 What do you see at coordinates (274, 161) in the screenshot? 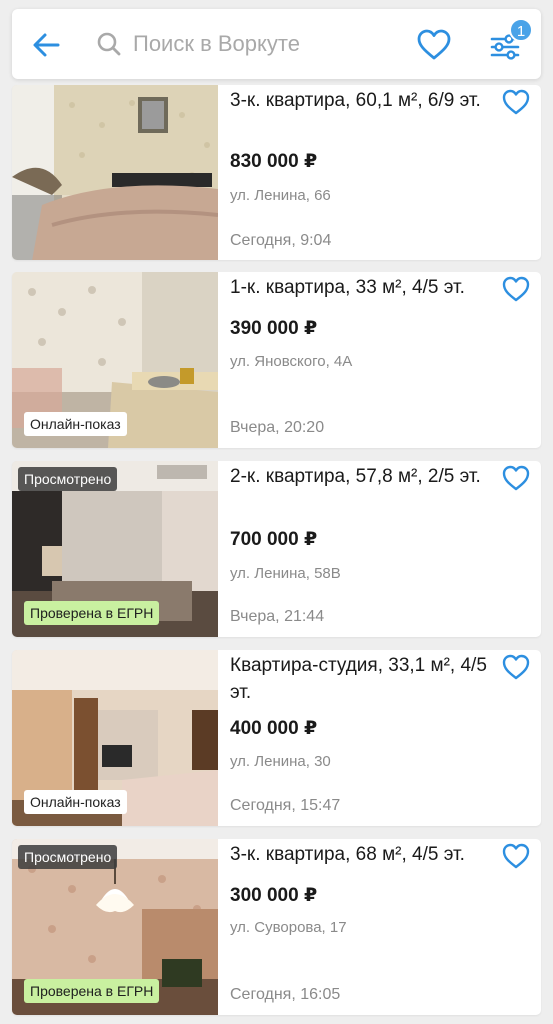
I see `listing-price: 830 000 ₽` at bounding box center [274, 161].